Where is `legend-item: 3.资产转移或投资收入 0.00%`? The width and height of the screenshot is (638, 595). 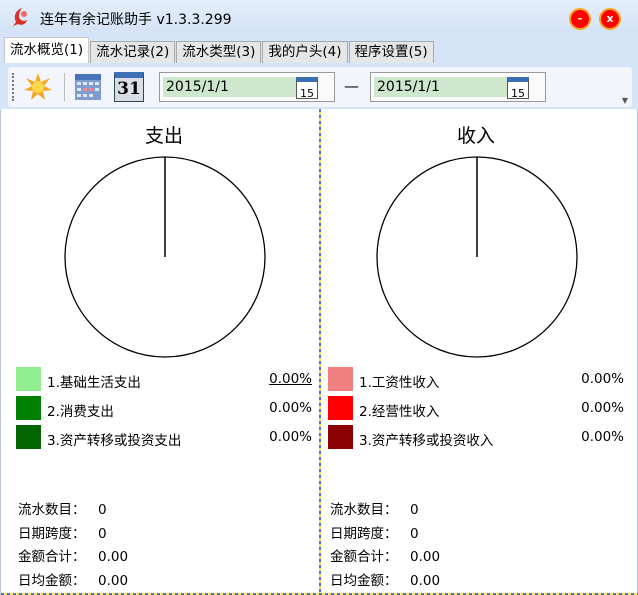
legend-item: 3.资产转移或投资收入 0.00% is located at coordinates (476, 437).